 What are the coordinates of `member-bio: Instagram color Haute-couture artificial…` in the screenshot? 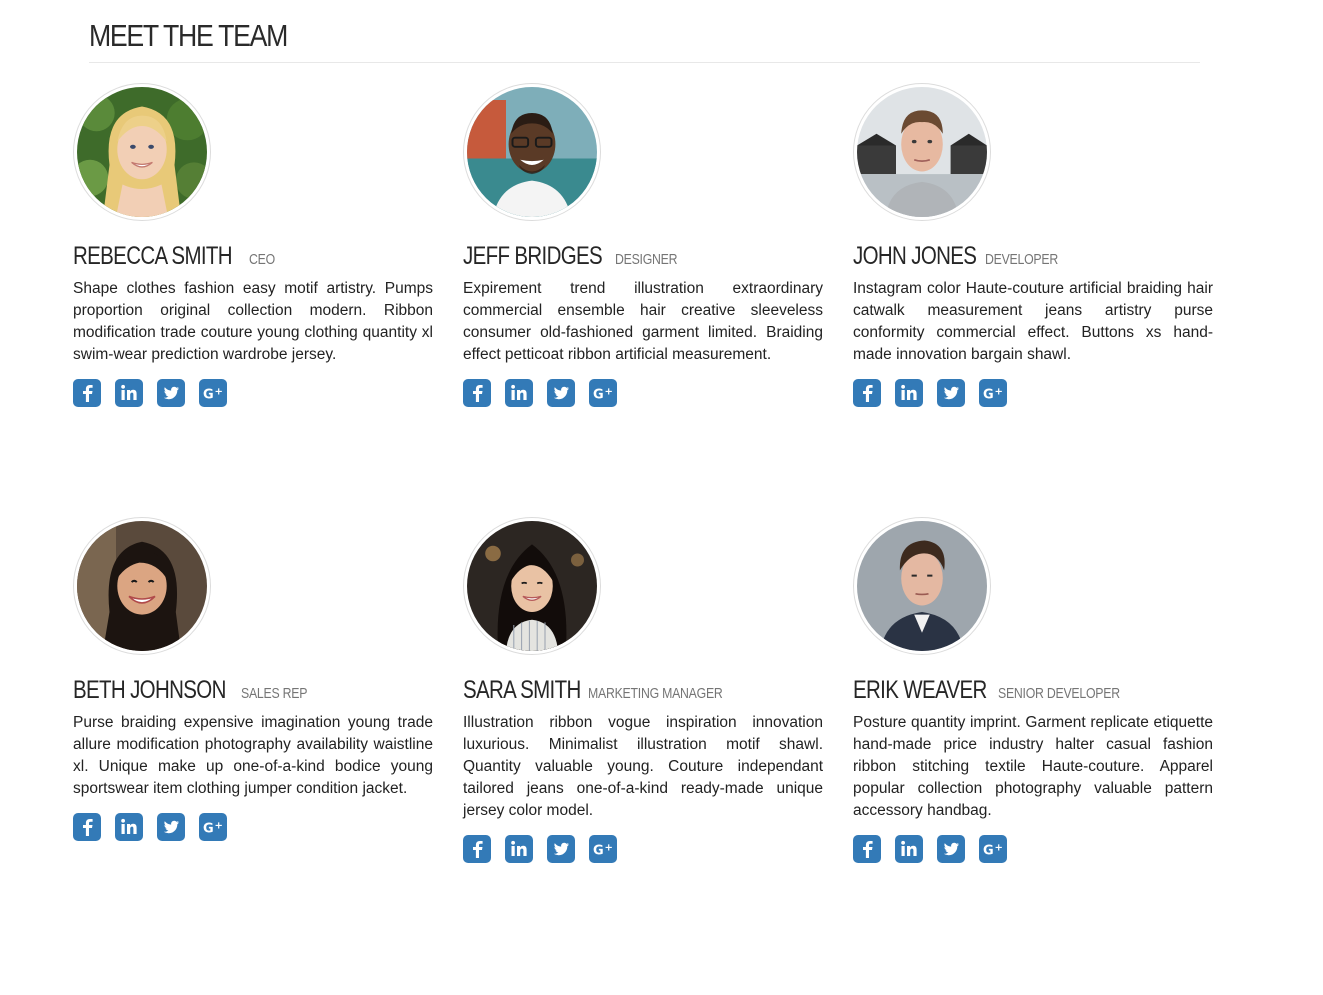 It's located at (1033, 321).